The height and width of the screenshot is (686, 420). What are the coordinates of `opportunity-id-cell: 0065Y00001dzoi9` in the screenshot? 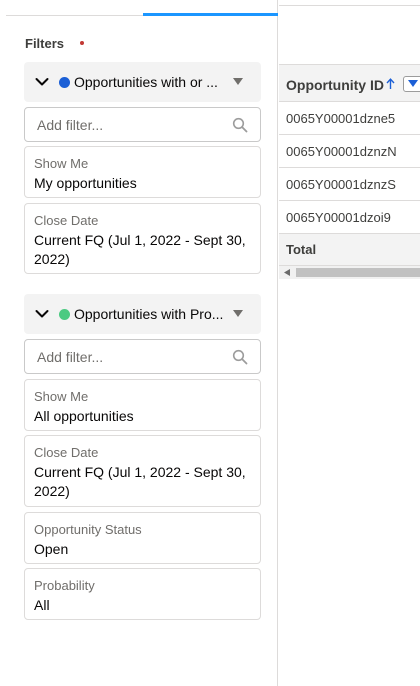 It's located at (338, 217).